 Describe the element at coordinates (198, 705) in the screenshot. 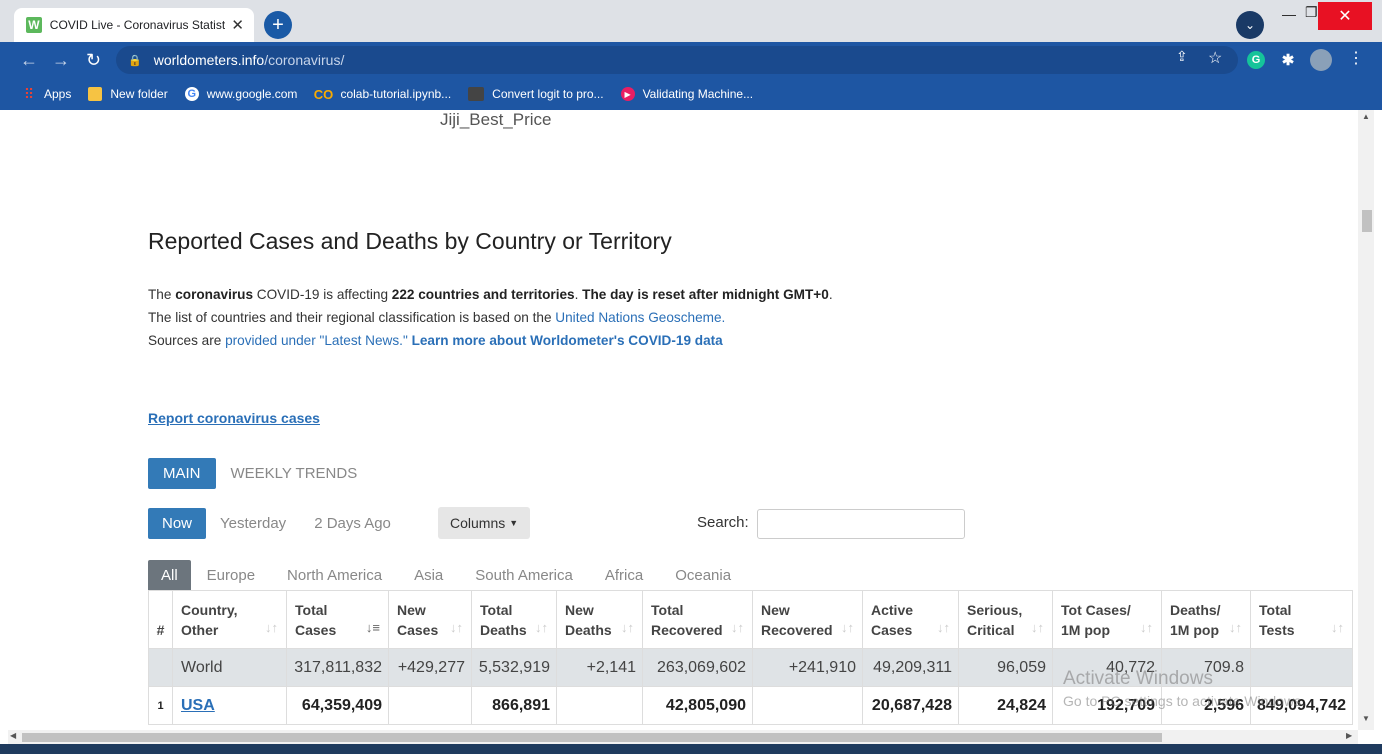

I see `country-link-usa: USA` at that location.